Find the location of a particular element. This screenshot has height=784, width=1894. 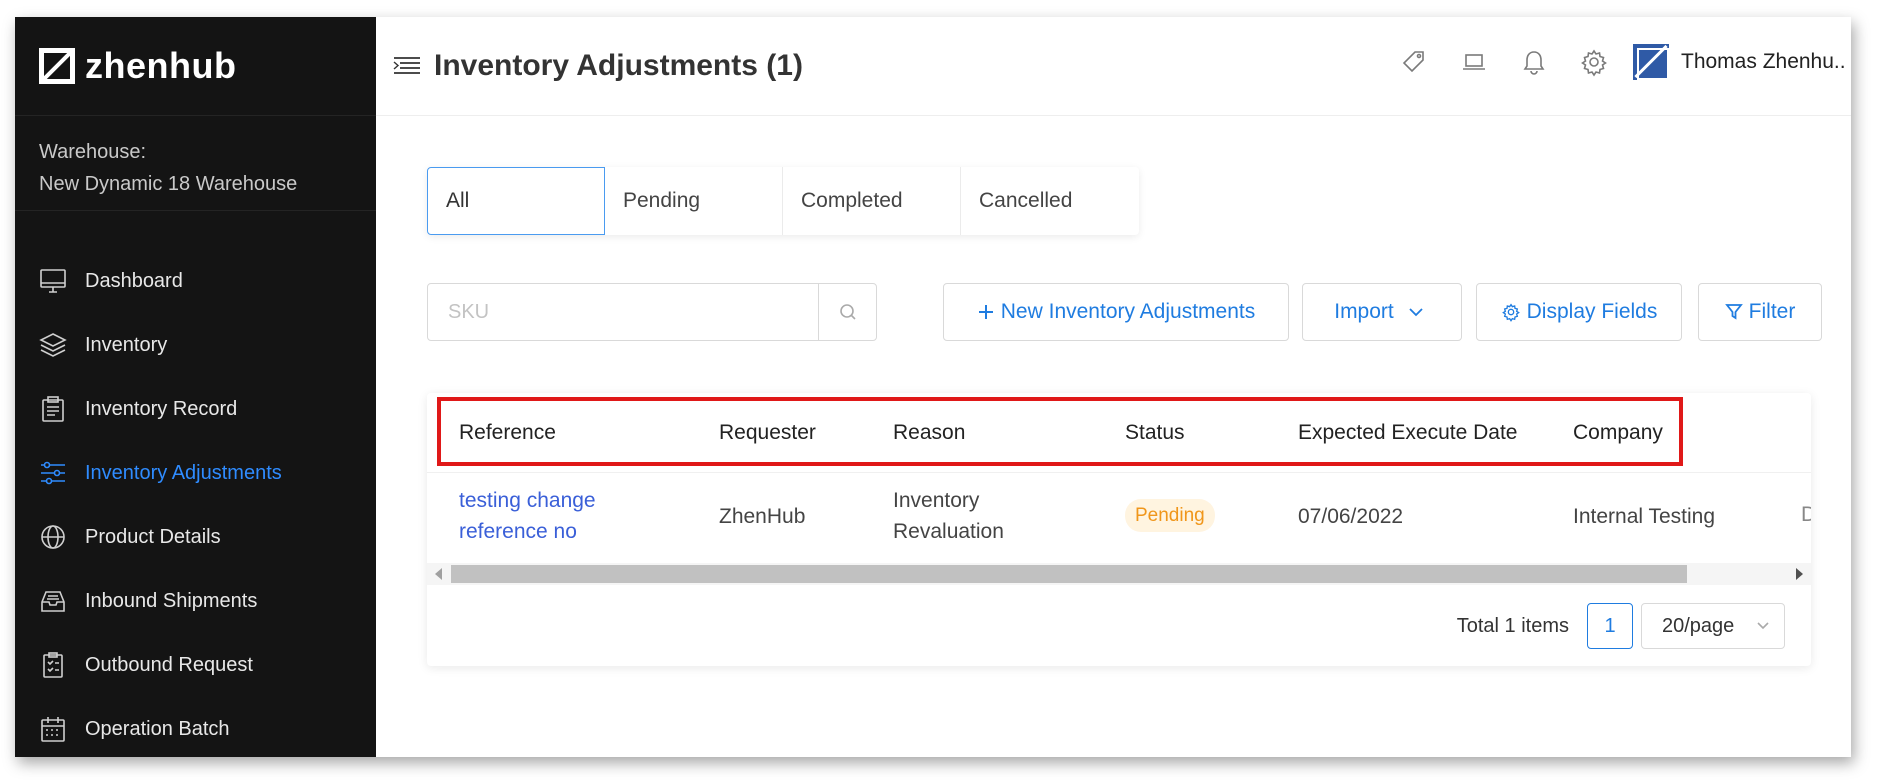

avatar is located at coordinates (1651, 62).